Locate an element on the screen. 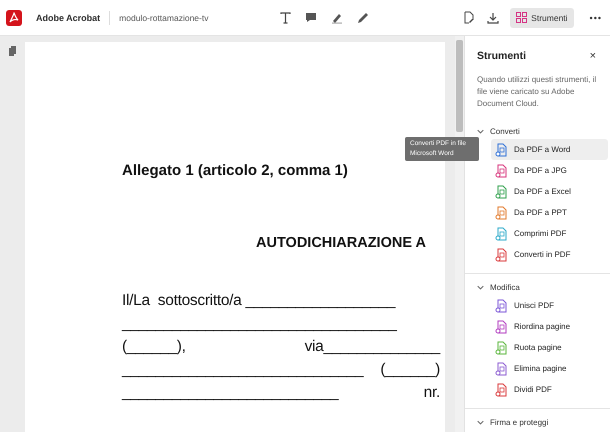 The width and height of the screenshot is (610, 432). grid-icon is located at coordinates (522, 17).